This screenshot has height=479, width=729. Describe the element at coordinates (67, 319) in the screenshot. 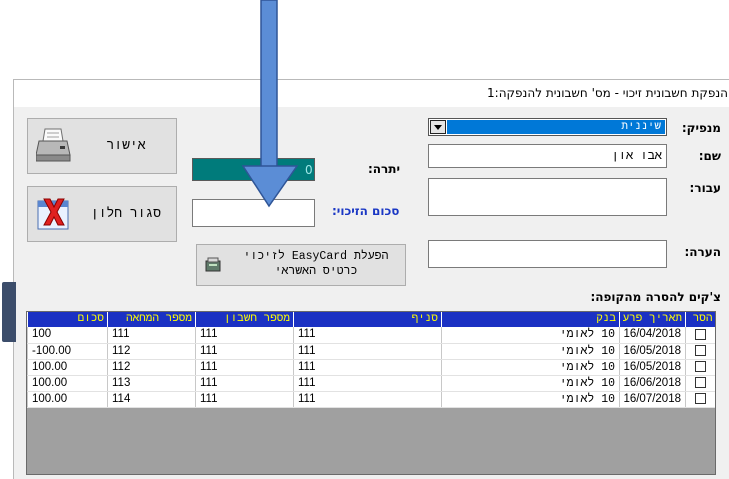

I see `col-header-amount: סכום` at that location.